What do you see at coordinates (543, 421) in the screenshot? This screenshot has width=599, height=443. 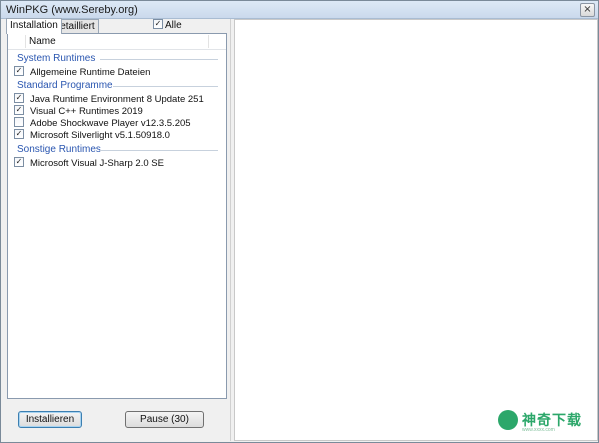 I see `watermark: 神奇下载 www.xxxx.com` at bounding box center [543, 421].